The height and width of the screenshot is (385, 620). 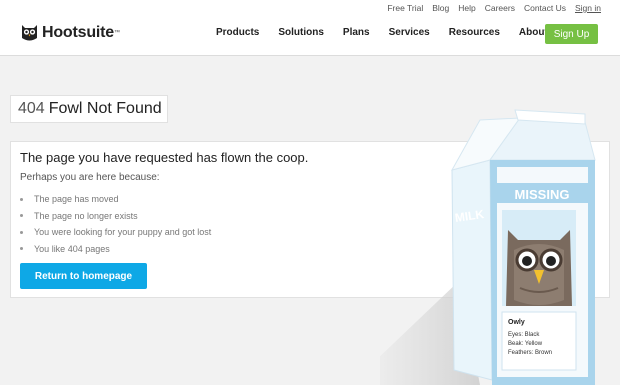 What do you see at coordinates (83, 276) in the screenshot?
I see `return-home-button: Return to homepage` at bounding box center [83, 276].